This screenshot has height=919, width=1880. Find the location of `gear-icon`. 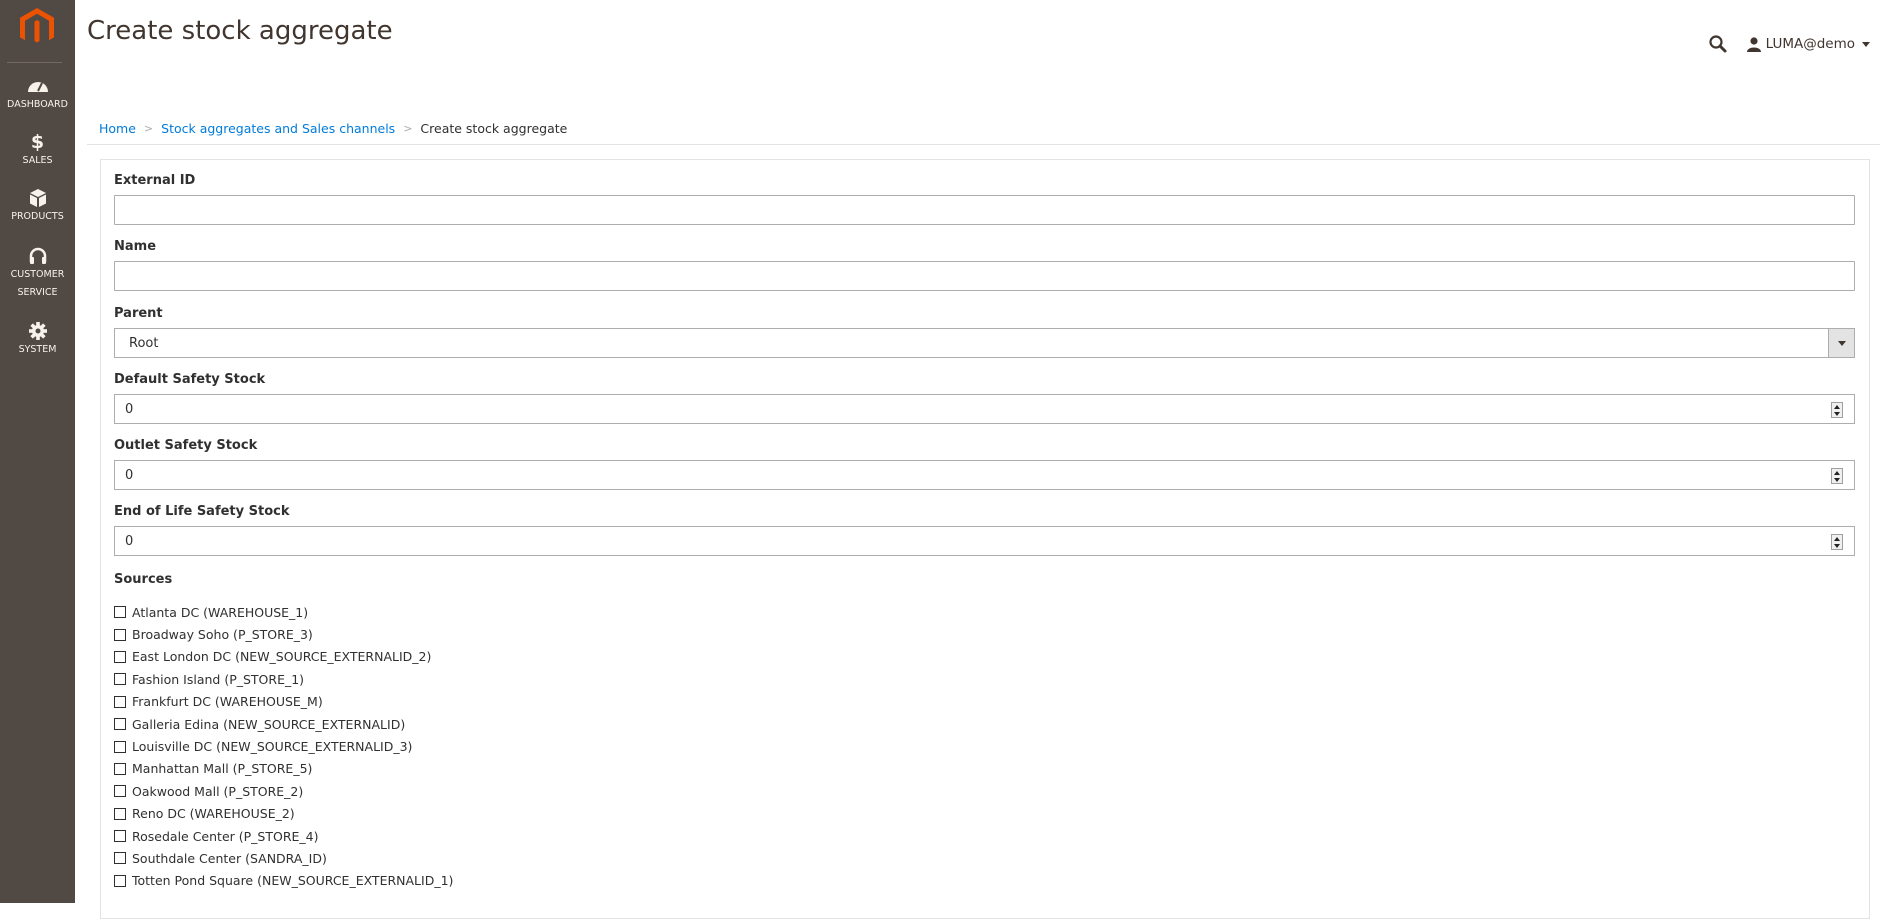

gear-icon is located at coordinates (37, 331).